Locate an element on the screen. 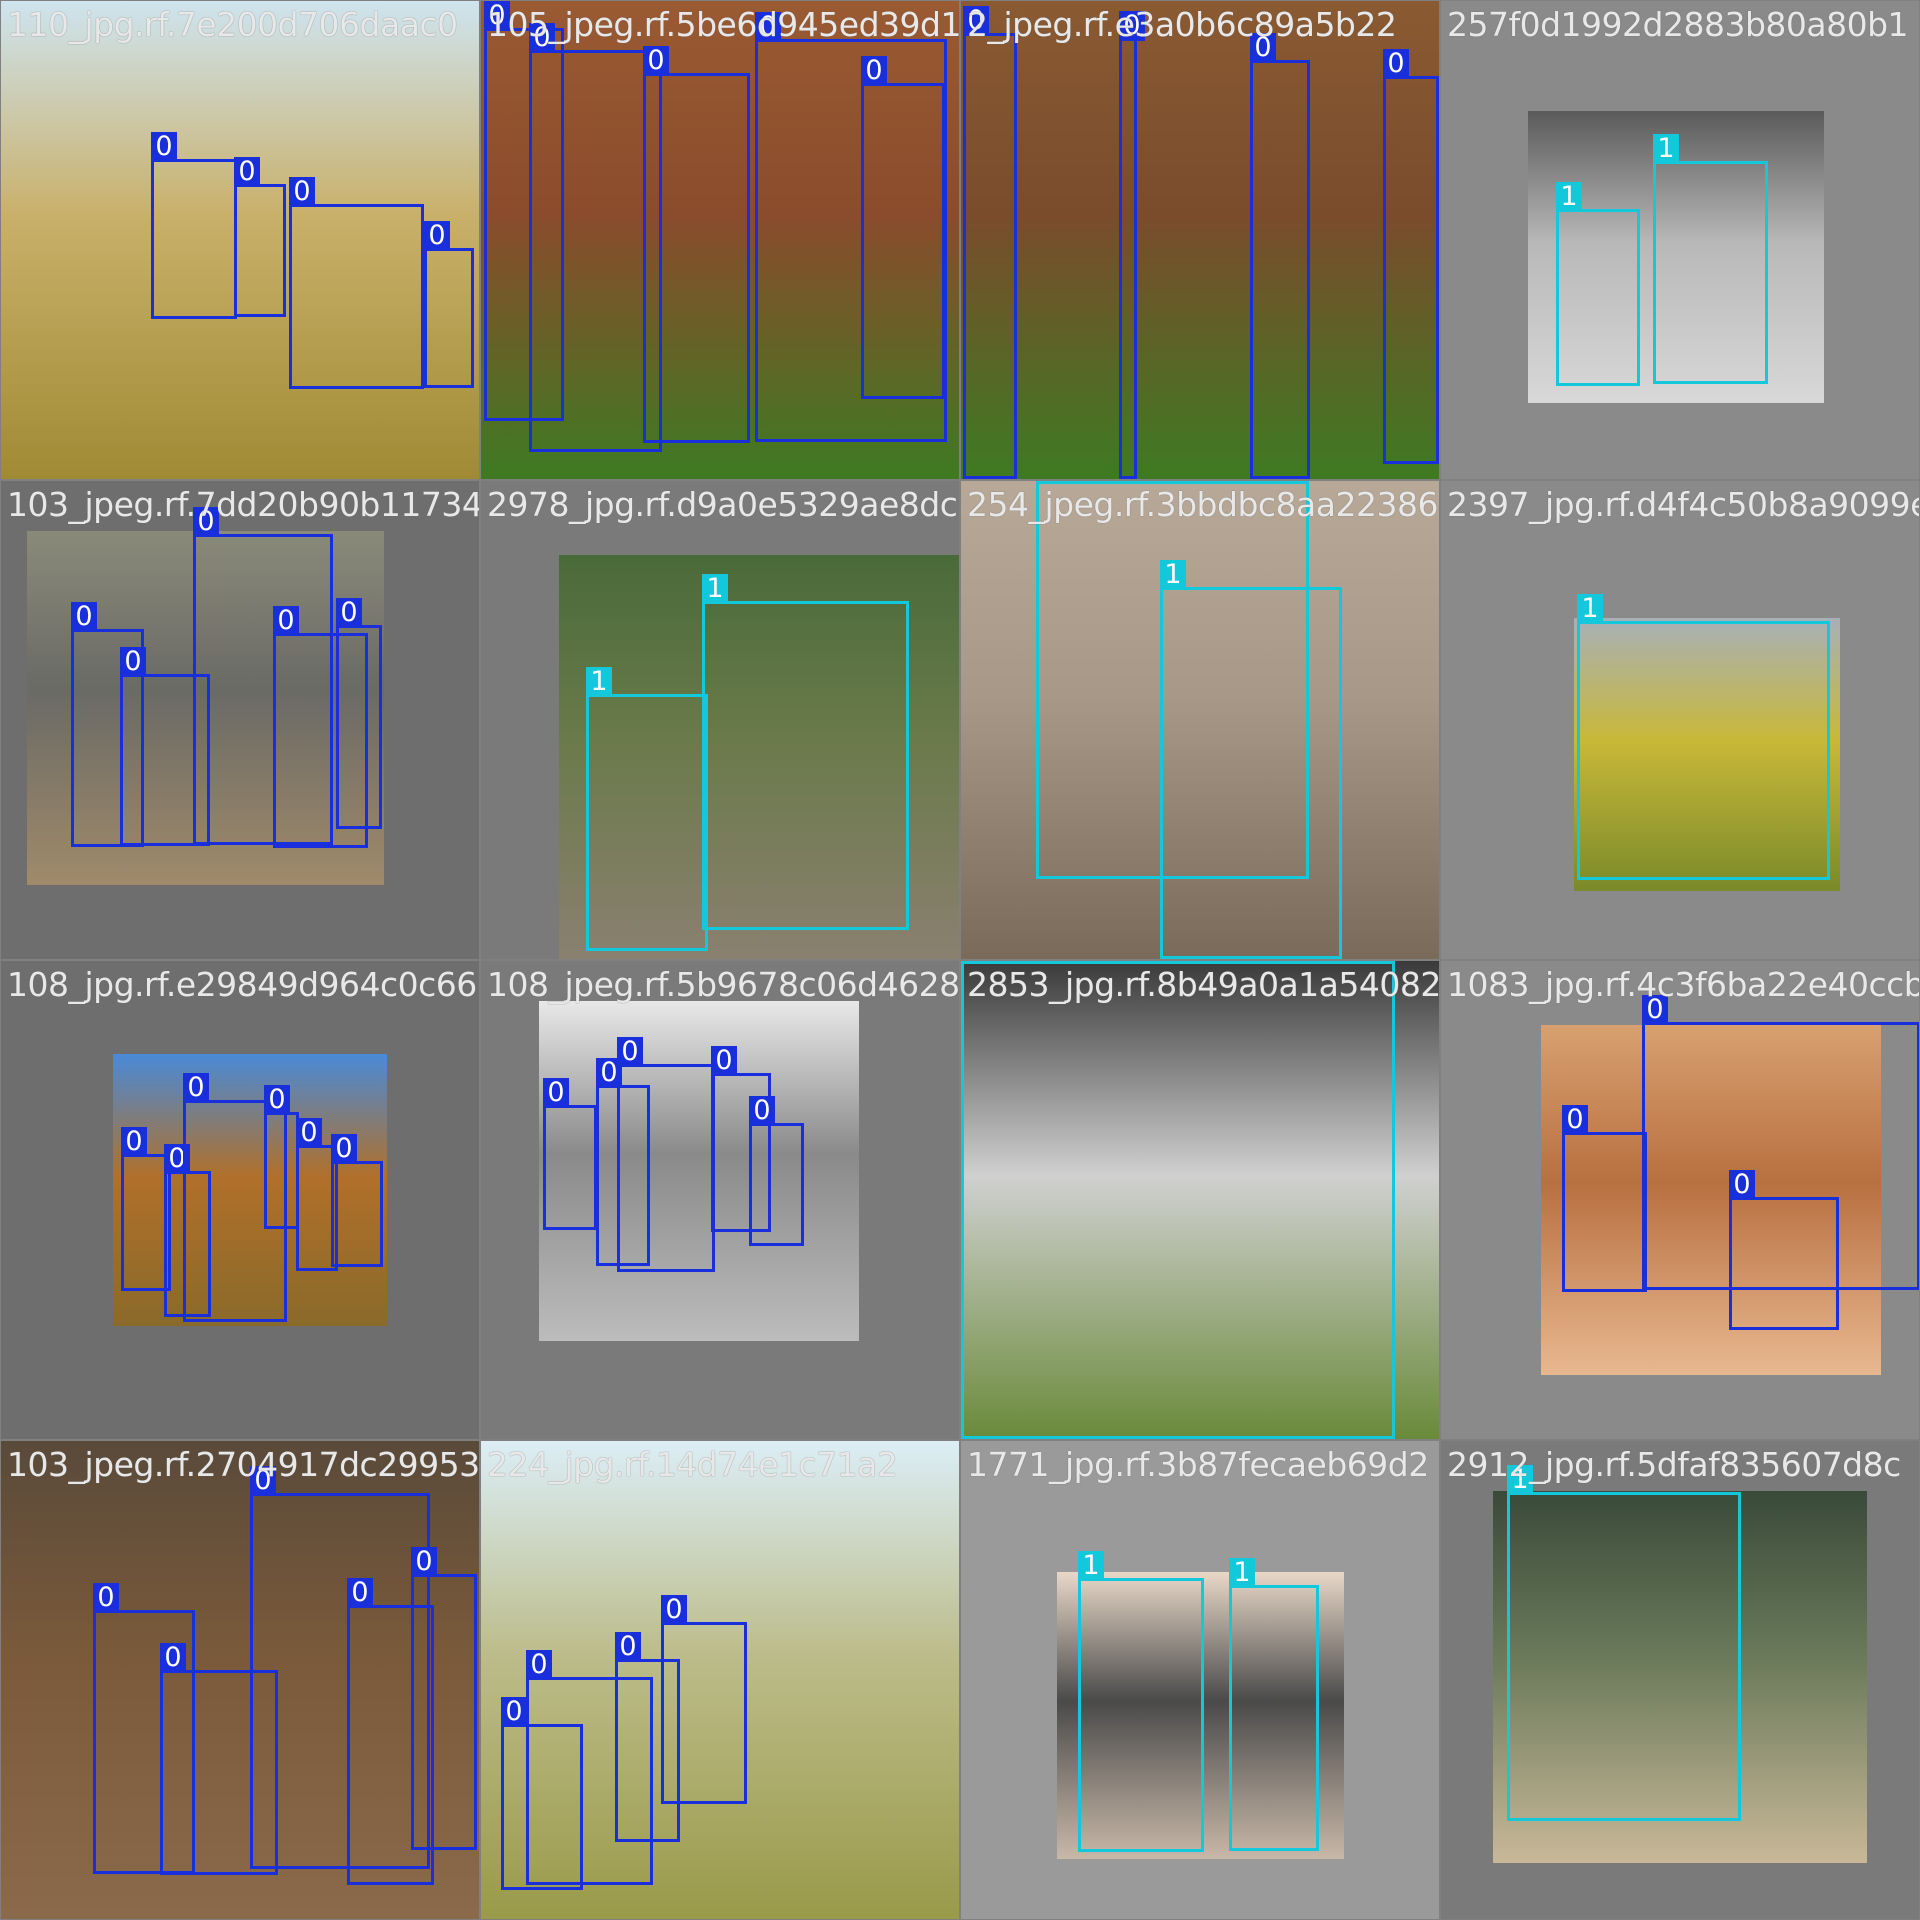 This screenshot has width=1920, height=1920. image-tile: 0 0 0 1083_jpg.rf.4c3f6ba22e40ccb7 is located at coordinates (1680, 1200).